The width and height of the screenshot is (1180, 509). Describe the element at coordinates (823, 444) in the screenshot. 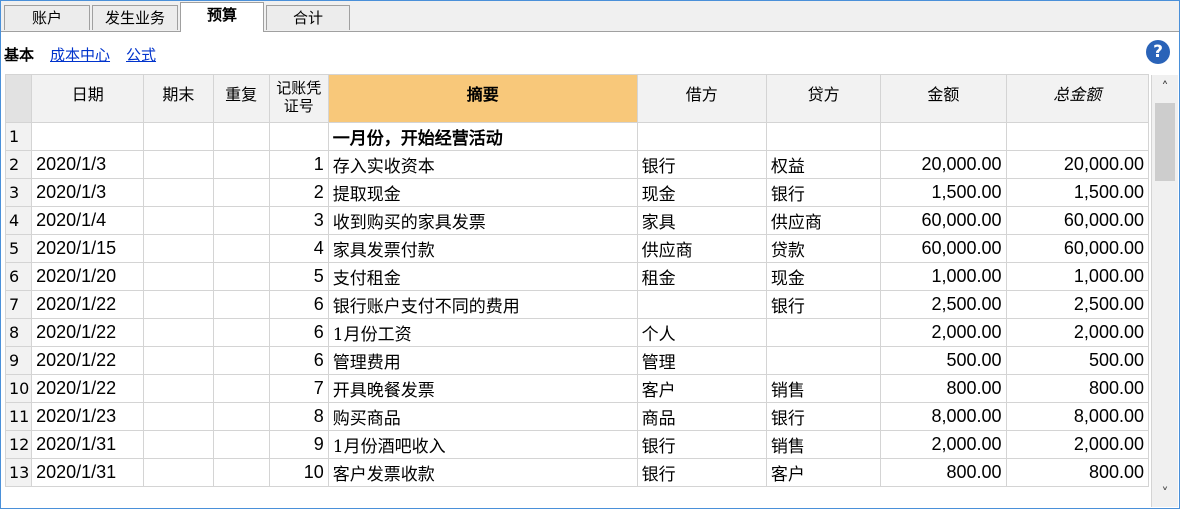

I see `credit-cell: 销售` at that location.